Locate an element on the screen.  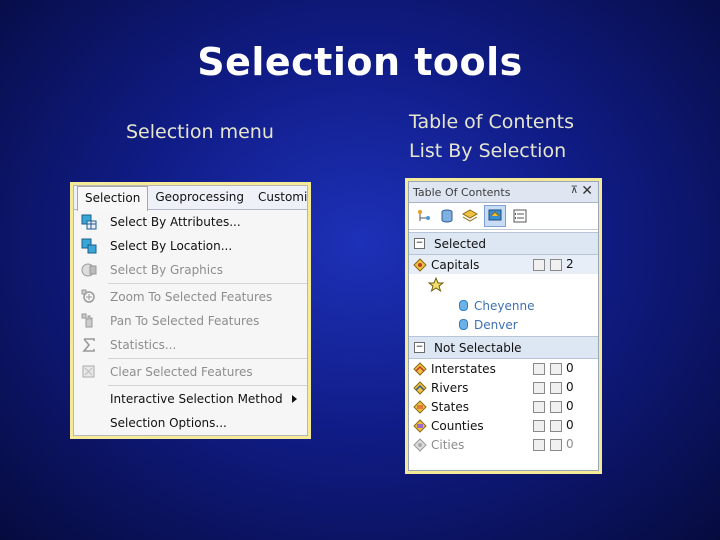
select-attributes-icon is located at coordinates (89, 222).